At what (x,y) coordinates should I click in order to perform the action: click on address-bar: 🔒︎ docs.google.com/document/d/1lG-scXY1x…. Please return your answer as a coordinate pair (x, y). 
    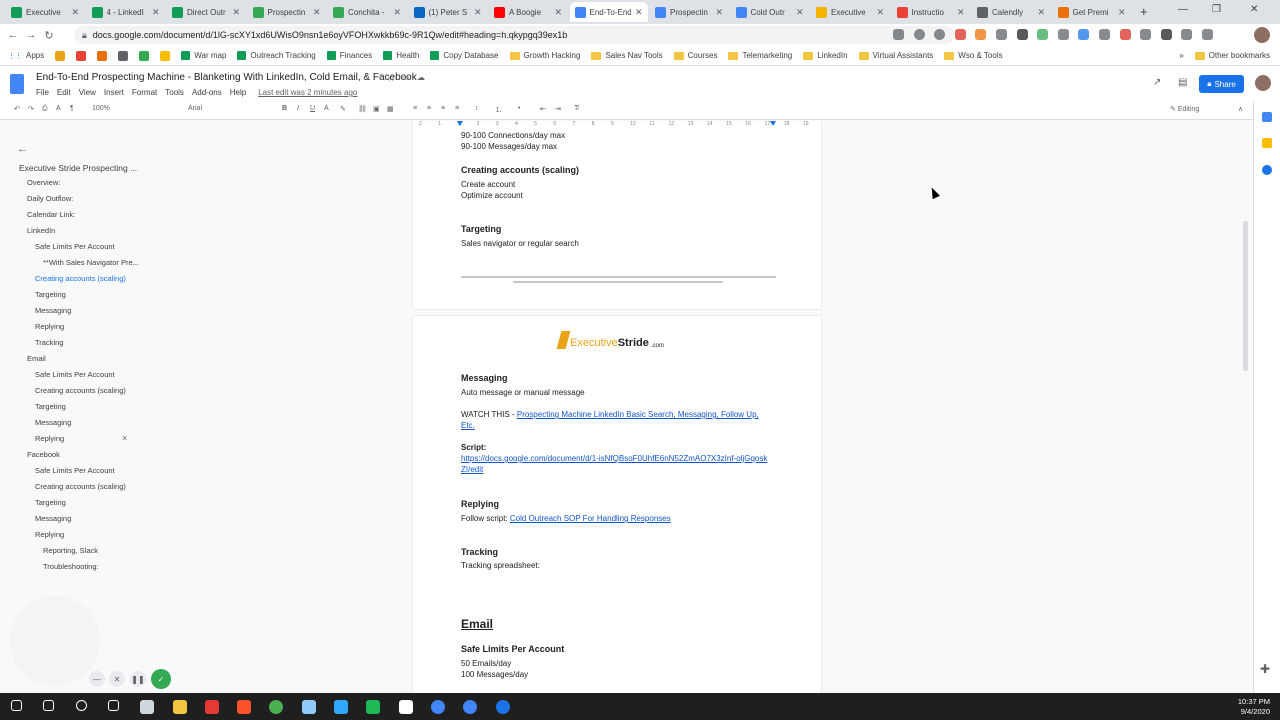
    Looking at the image, I should click on (514, 35).